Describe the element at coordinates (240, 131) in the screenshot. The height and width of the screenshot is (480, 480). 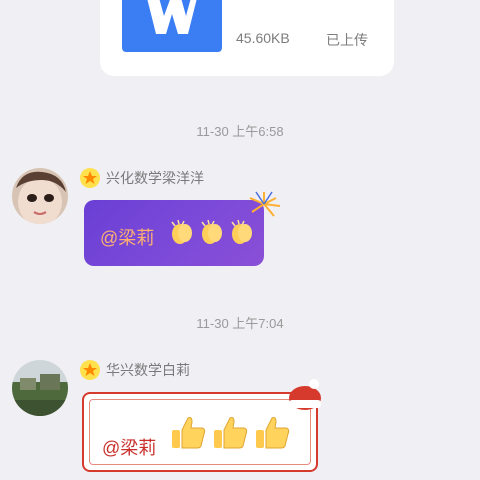
I see `message-timestamp: 11-30 上午6:58` at that location.